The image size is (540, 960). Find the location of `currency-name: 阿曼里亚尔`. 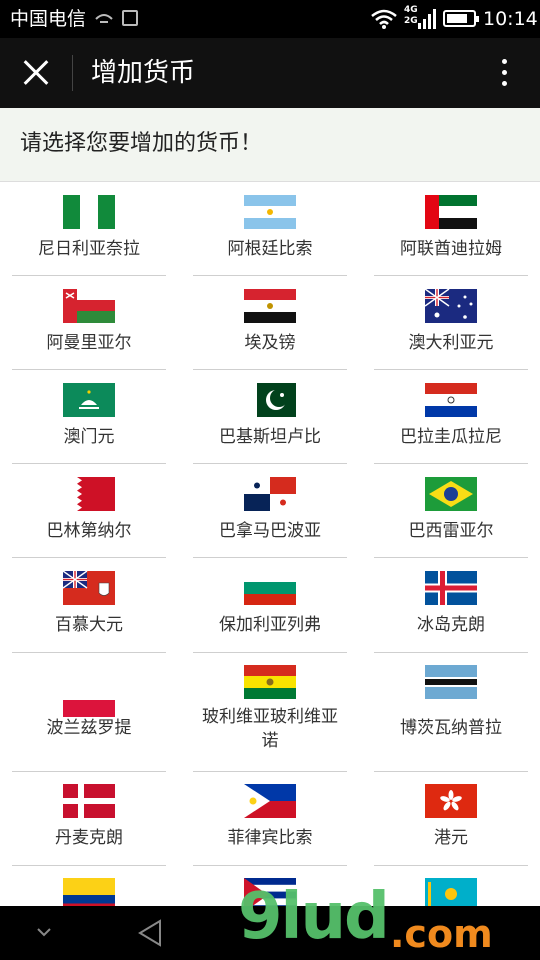

currency-name: 阿曼里亚尔 is located at coordinates (89, 343).